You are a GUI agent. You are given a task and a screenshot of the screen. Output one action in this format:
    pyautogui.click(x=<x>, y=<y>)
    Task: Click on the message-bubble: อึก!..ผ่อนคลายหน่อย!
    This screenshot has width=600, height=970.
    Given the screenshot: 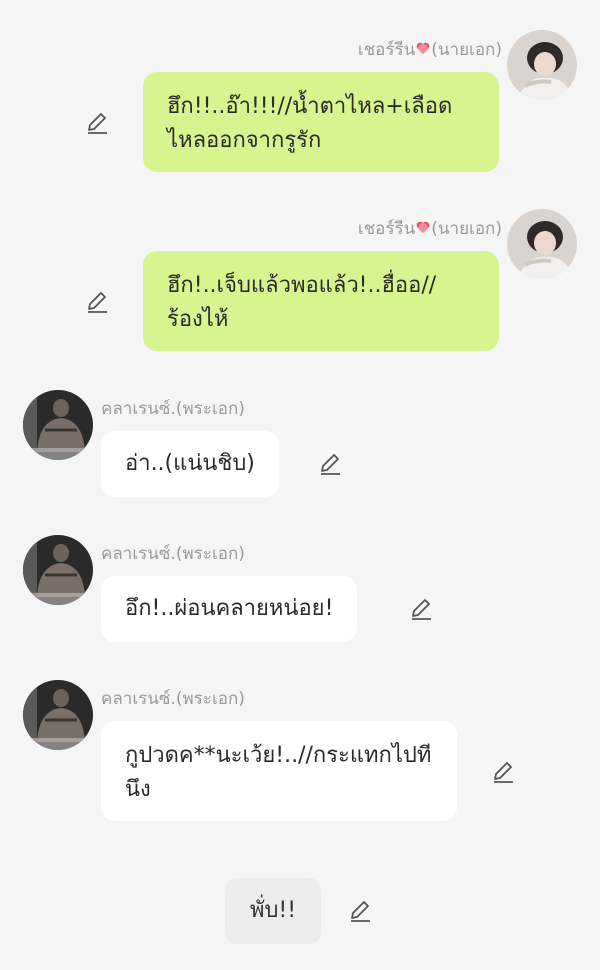 What is the action you would take?
    pyautogui.click(x=229, y=609)
    